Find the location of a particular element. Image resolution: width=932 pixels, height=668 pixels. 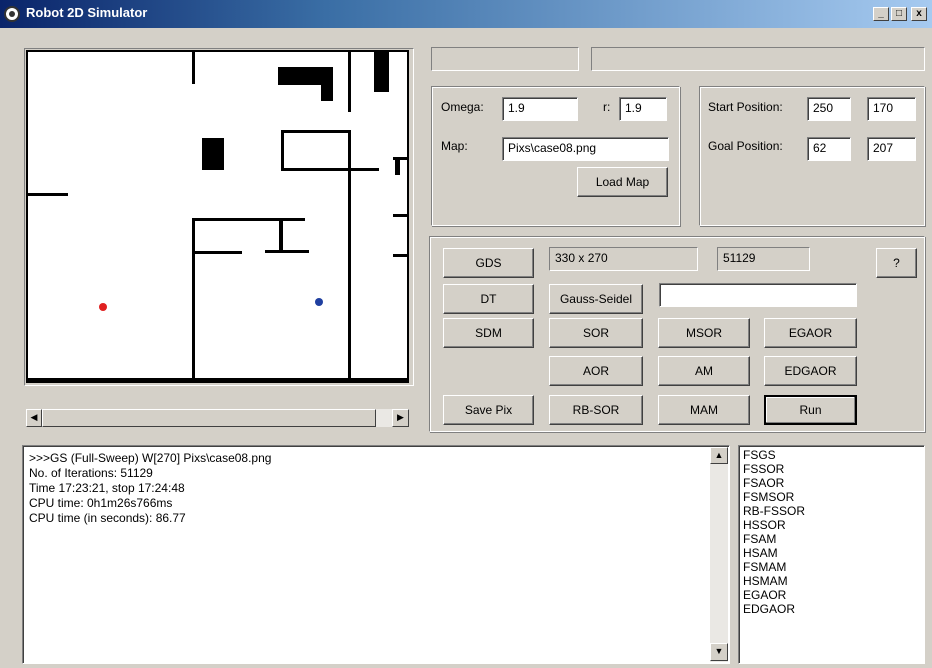

scroll-up-arrow-icon: ▲ is located at coordinates (719, 455).